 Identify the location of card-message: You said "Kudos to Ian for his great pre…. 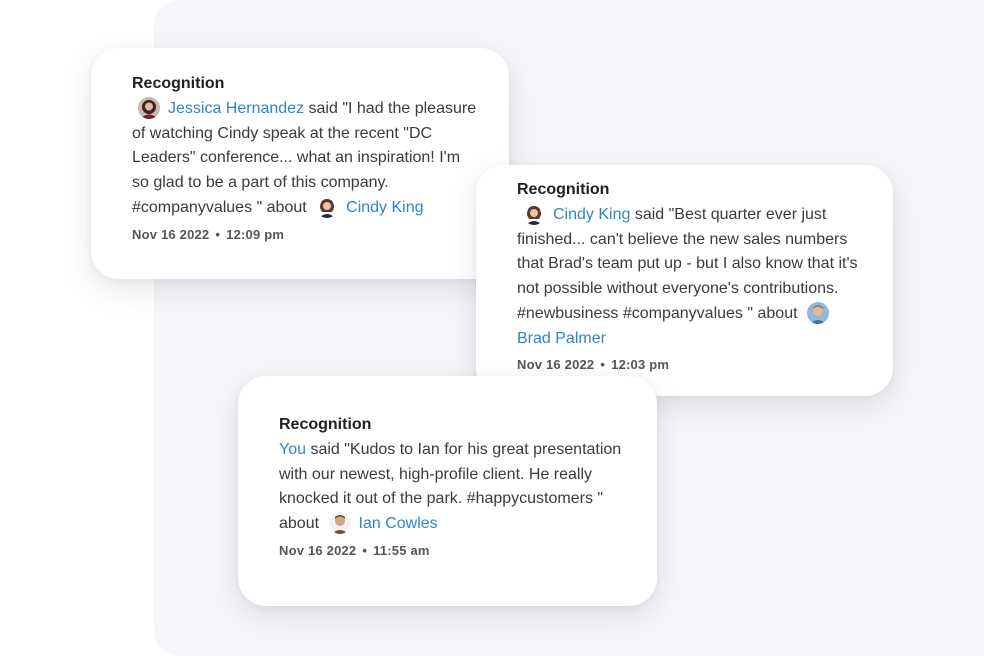
(453, 487).